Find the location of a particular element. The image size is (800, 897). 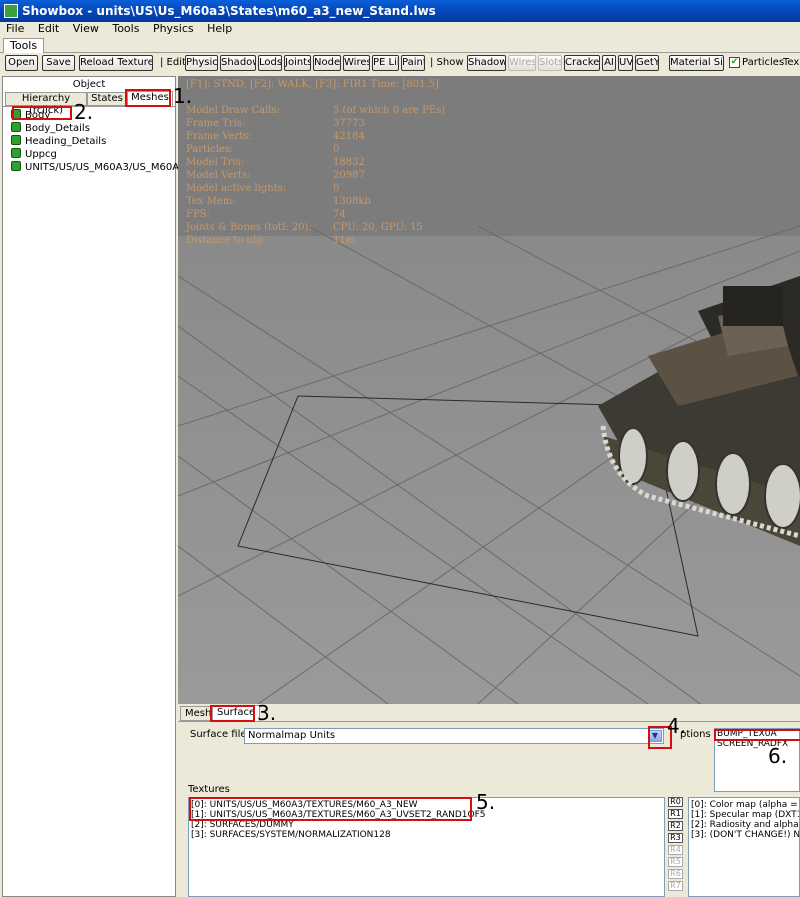

option-item: BUMP_TEX0A is located at coordinates (757, 734).